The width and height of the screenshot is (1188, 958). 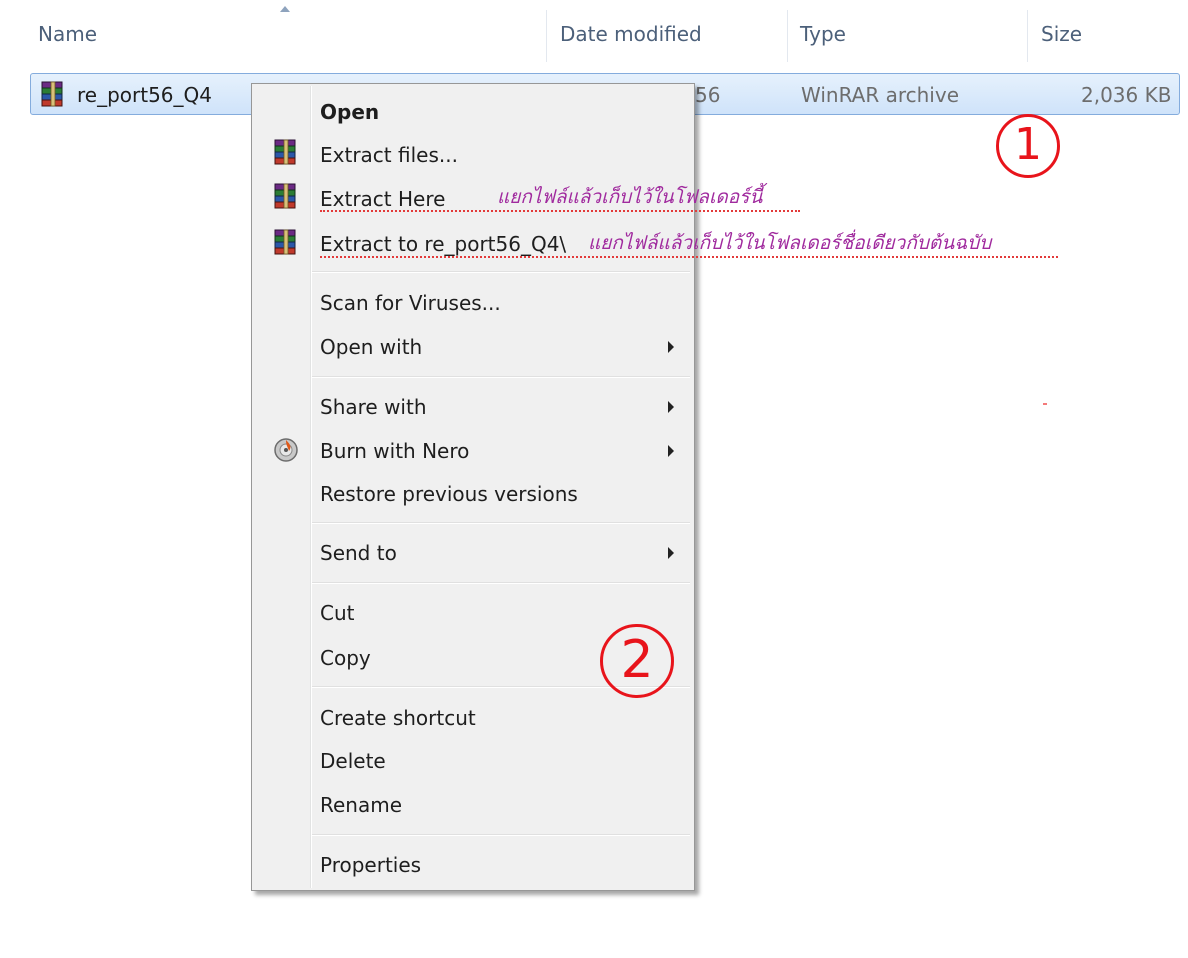 I want to click on file-size: 2,036 KB, so click(x=1126, y=95).